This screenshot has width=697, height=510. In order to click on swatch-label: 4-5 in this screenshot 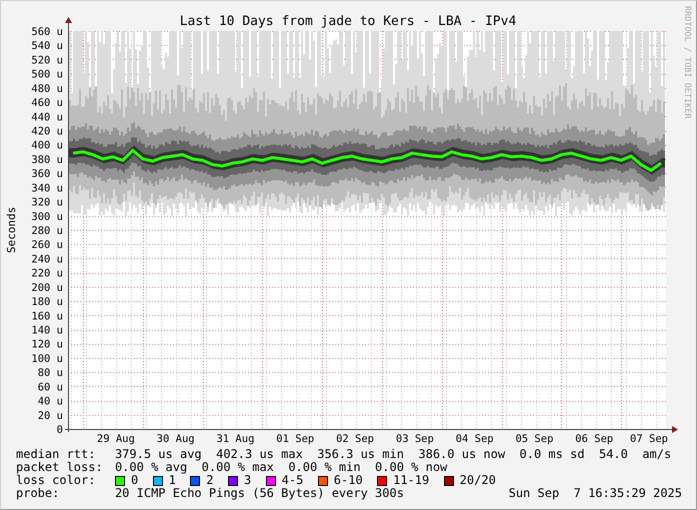, I will do `click(293, 480)`.